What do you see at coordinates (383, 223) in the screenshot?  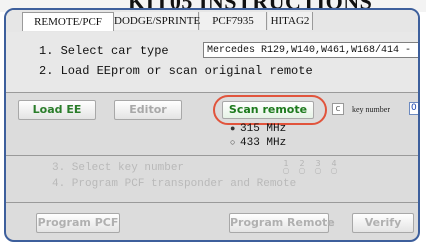 I see `verify-button: Verify` at bounding box center [383, 223].